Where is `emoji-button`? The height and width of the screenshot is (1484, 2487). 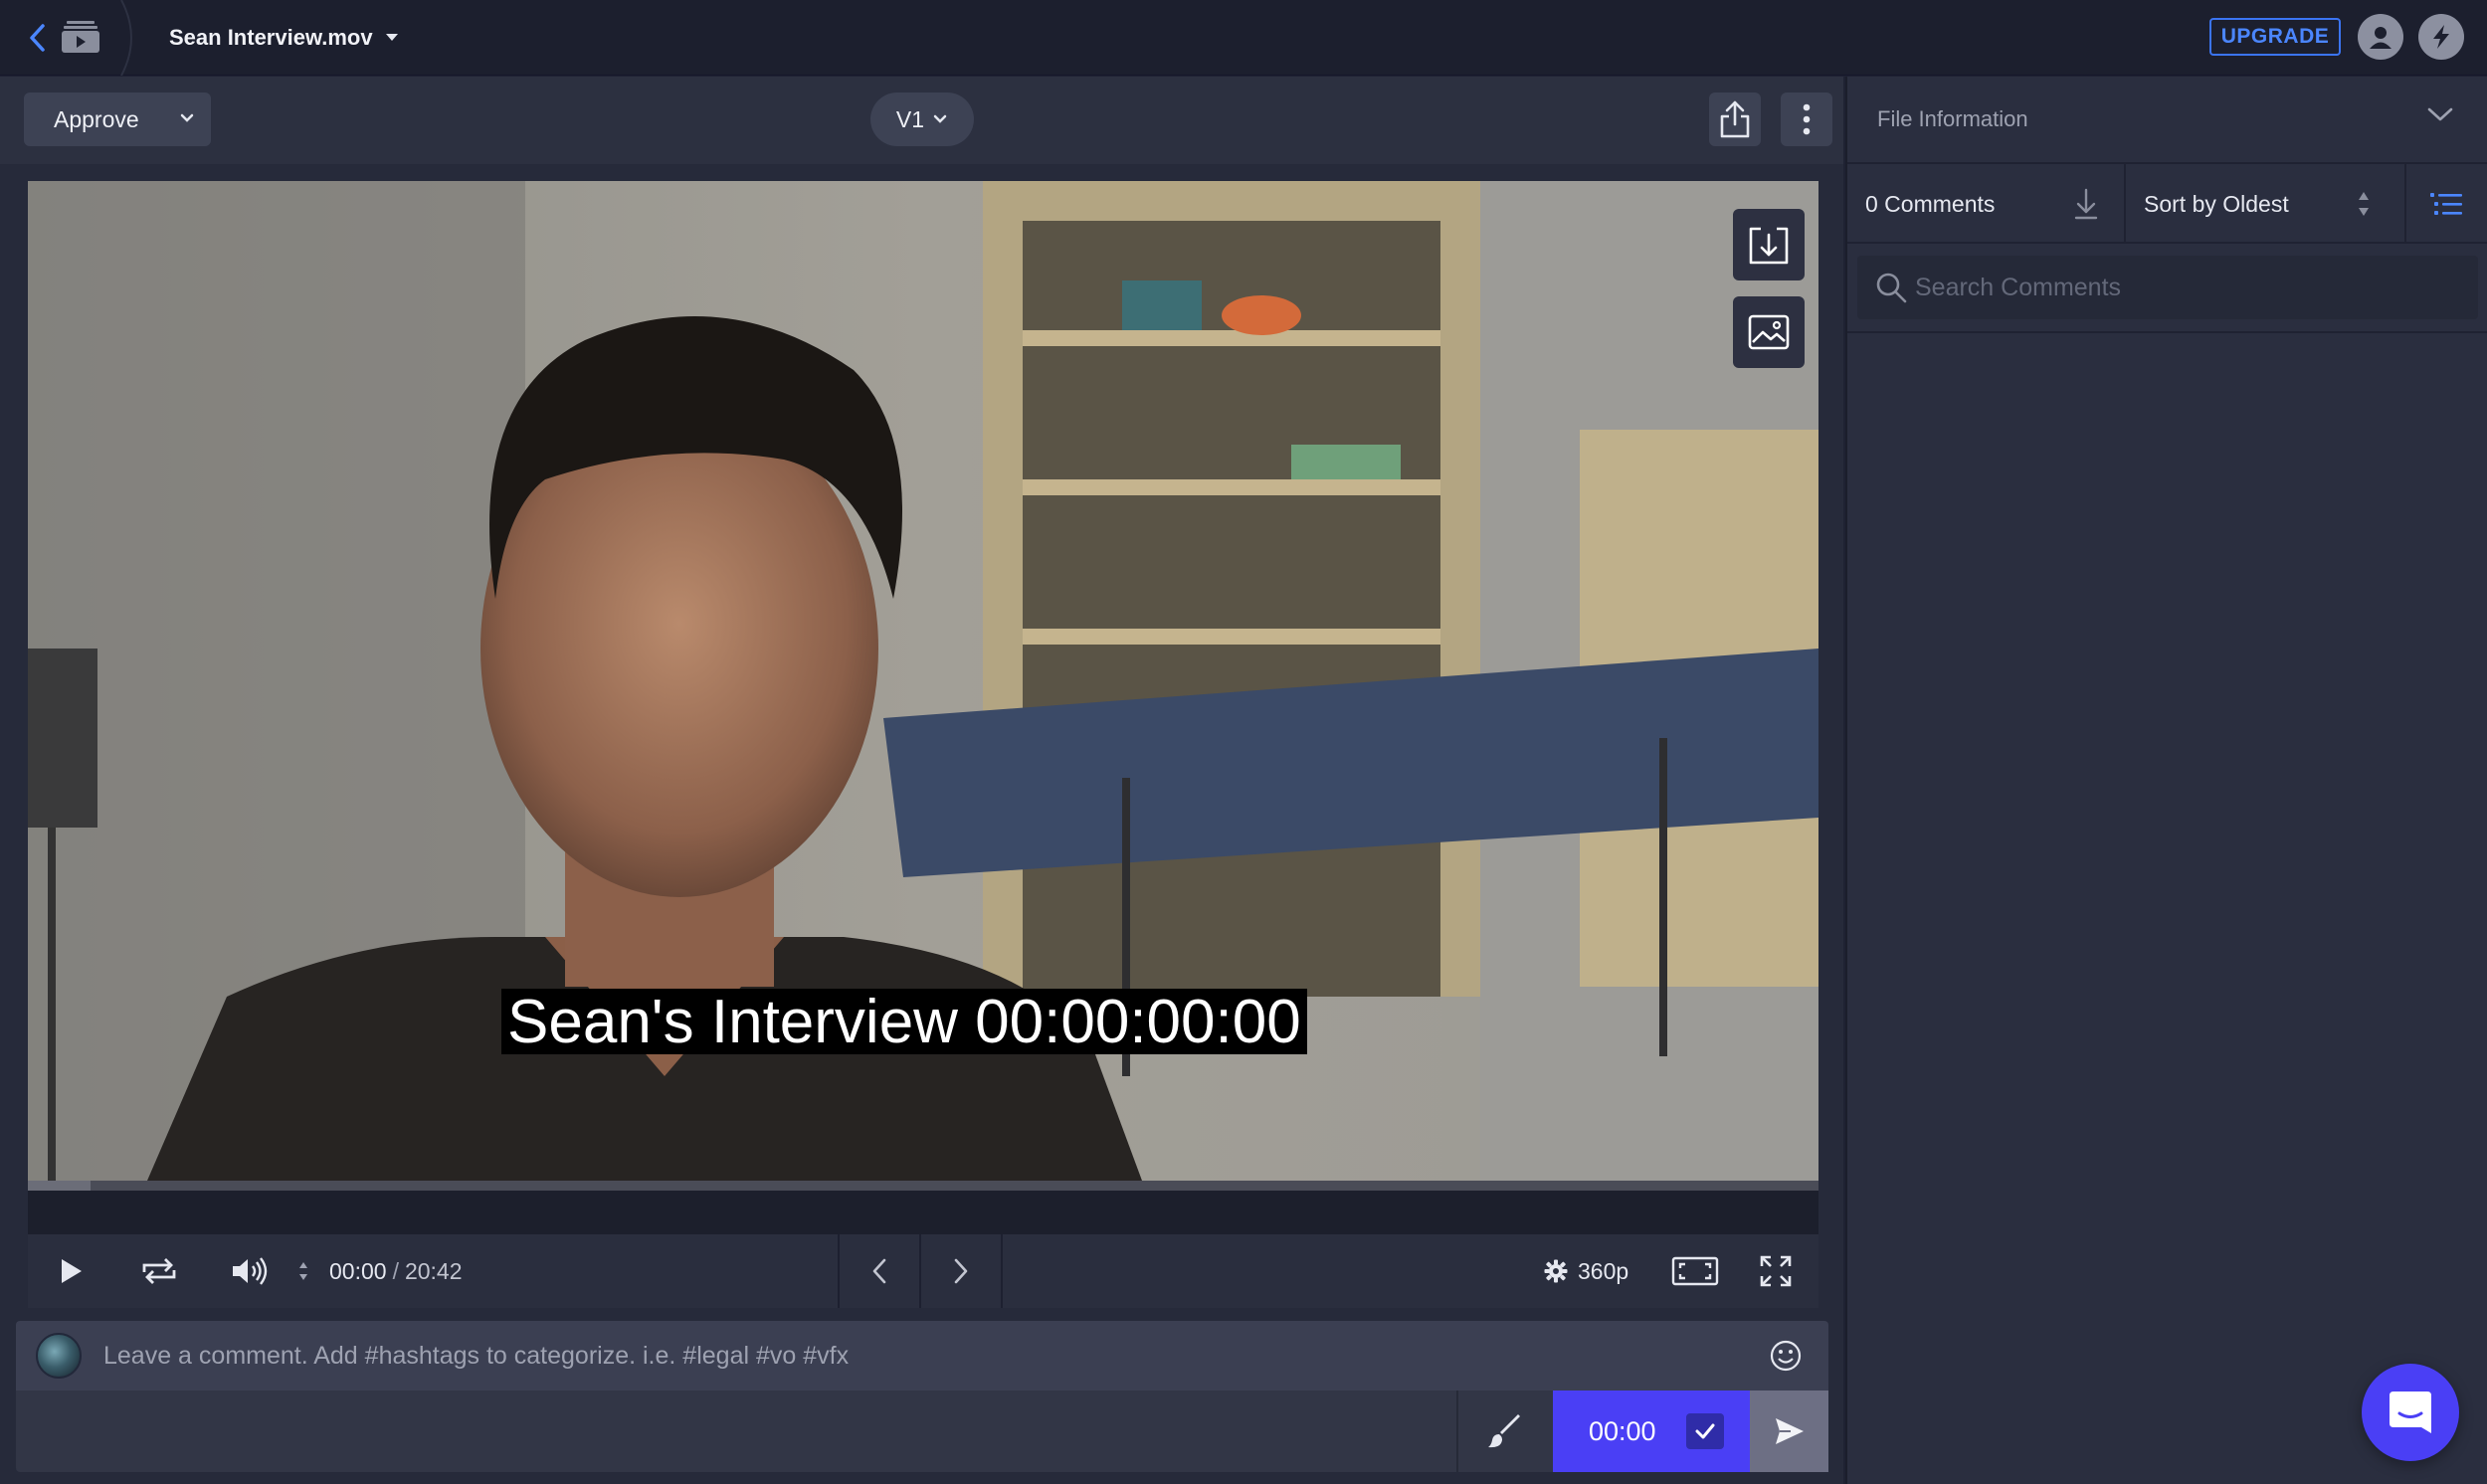 emoji-button is located at coordinates (1786, 1356).